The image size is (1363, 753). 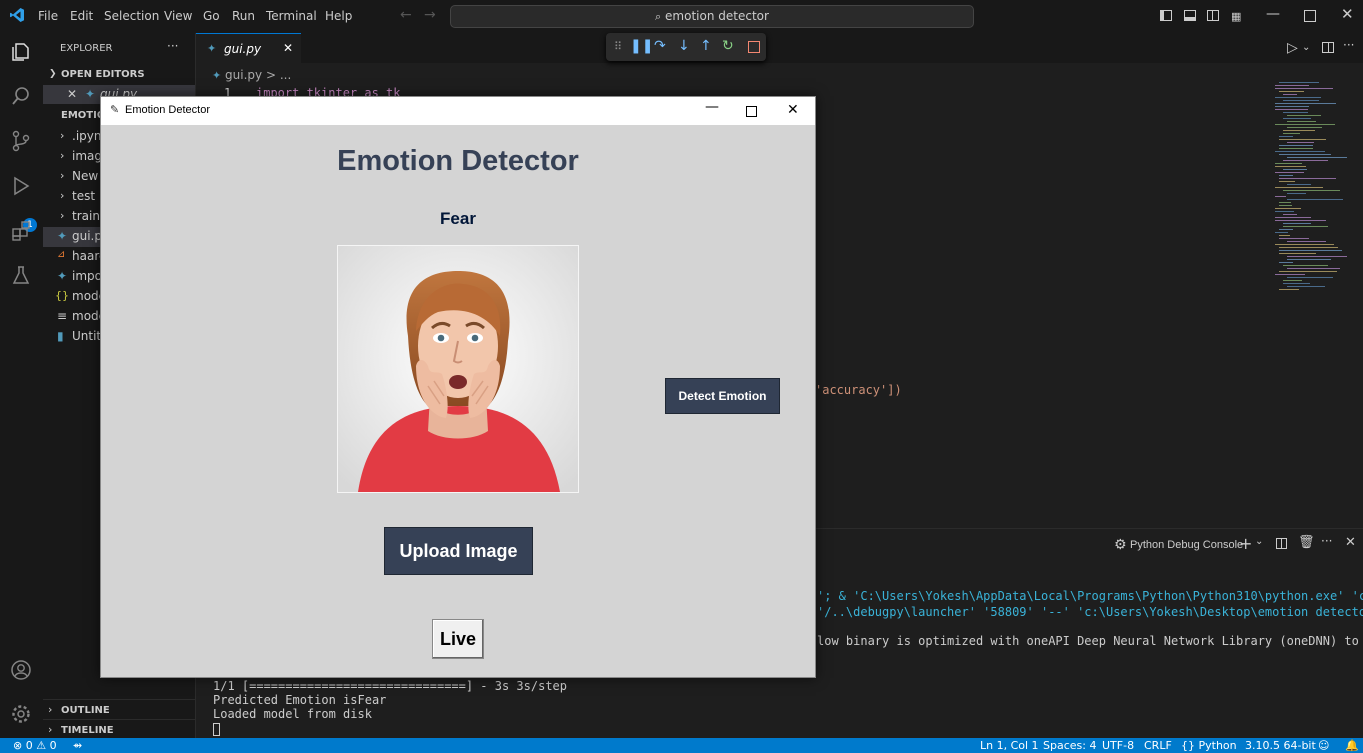 What do you see at coordinates (641, 46) in the screenshot?
I see `pause-icon: ❚❚` at bounding box center [641, 46].